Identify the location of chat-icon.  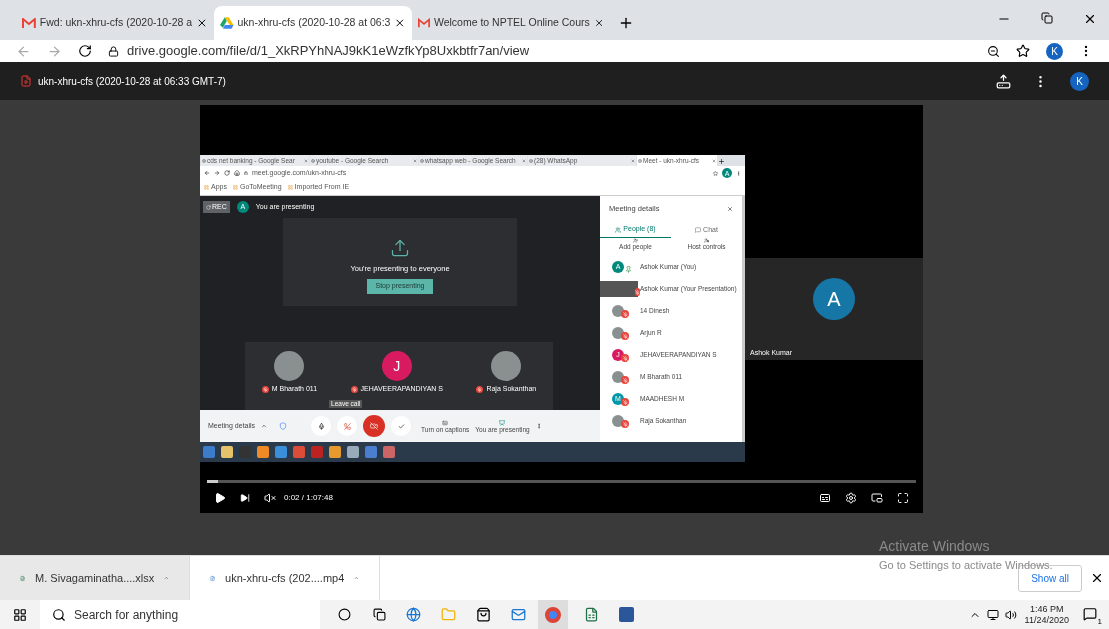
(698, 230).